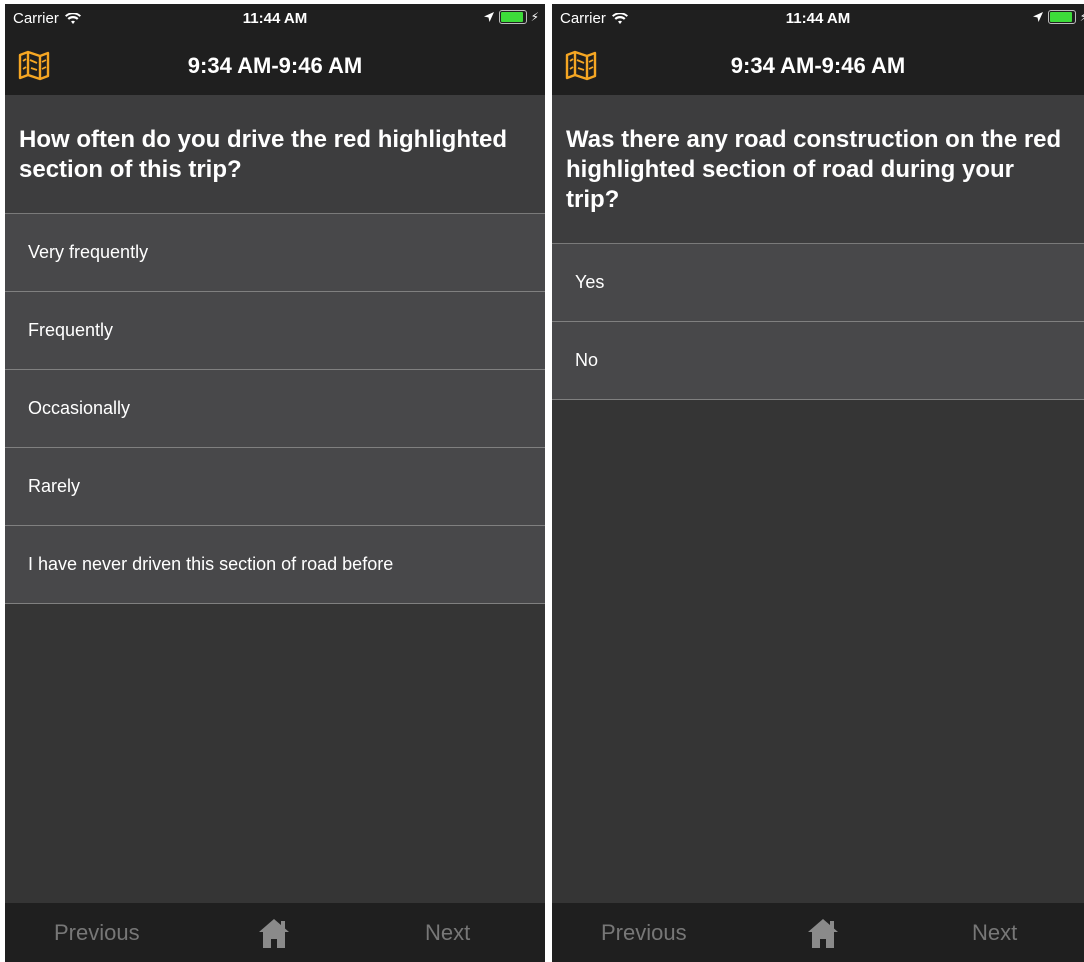 This screenshot has height=962, width=1084. I want to click on option-label: Occasionally, so click(79, 408).